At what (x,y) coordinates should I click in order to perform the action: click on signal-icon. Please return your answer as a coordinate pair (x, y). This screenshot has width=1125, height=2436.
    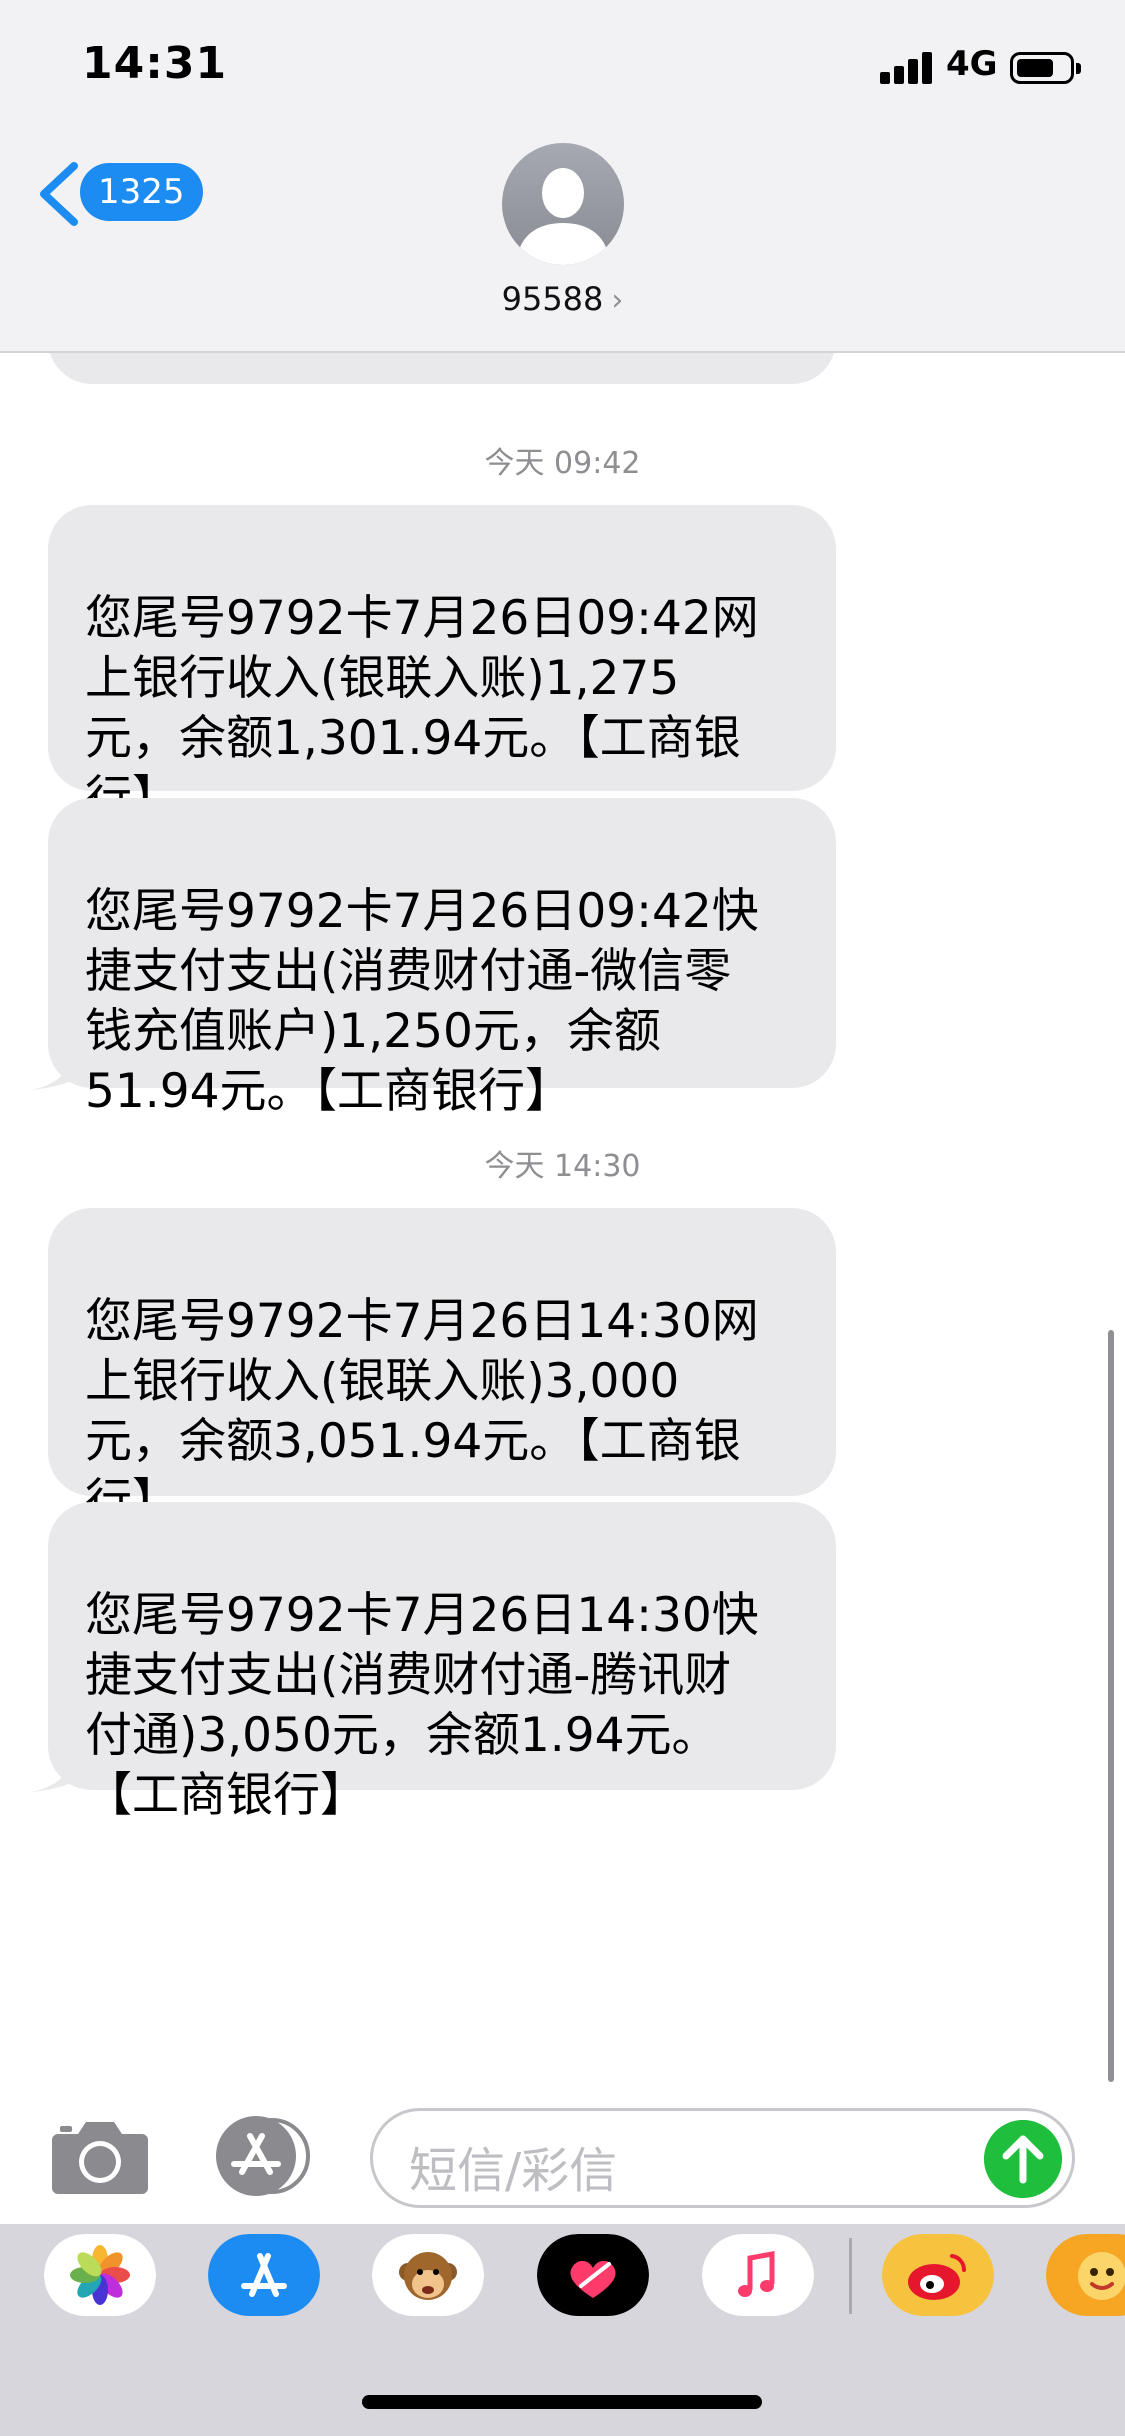
    Looking at the image, I should click on (907, 68).